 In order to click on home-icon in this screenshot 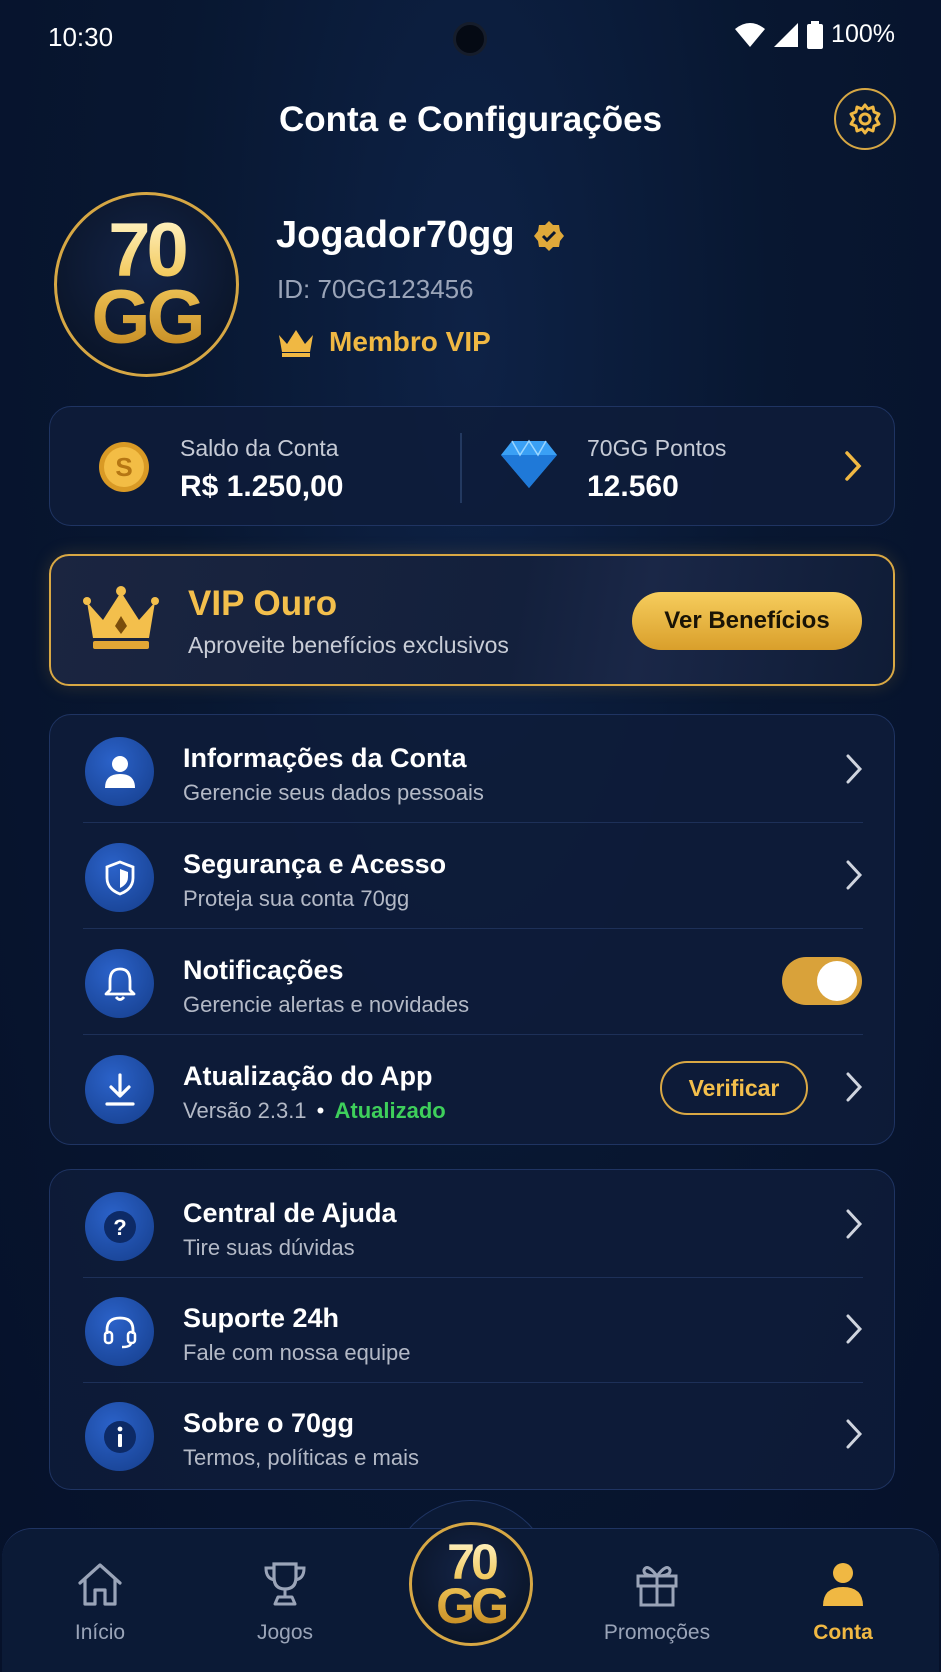, I will do `click(100, 1584)`.